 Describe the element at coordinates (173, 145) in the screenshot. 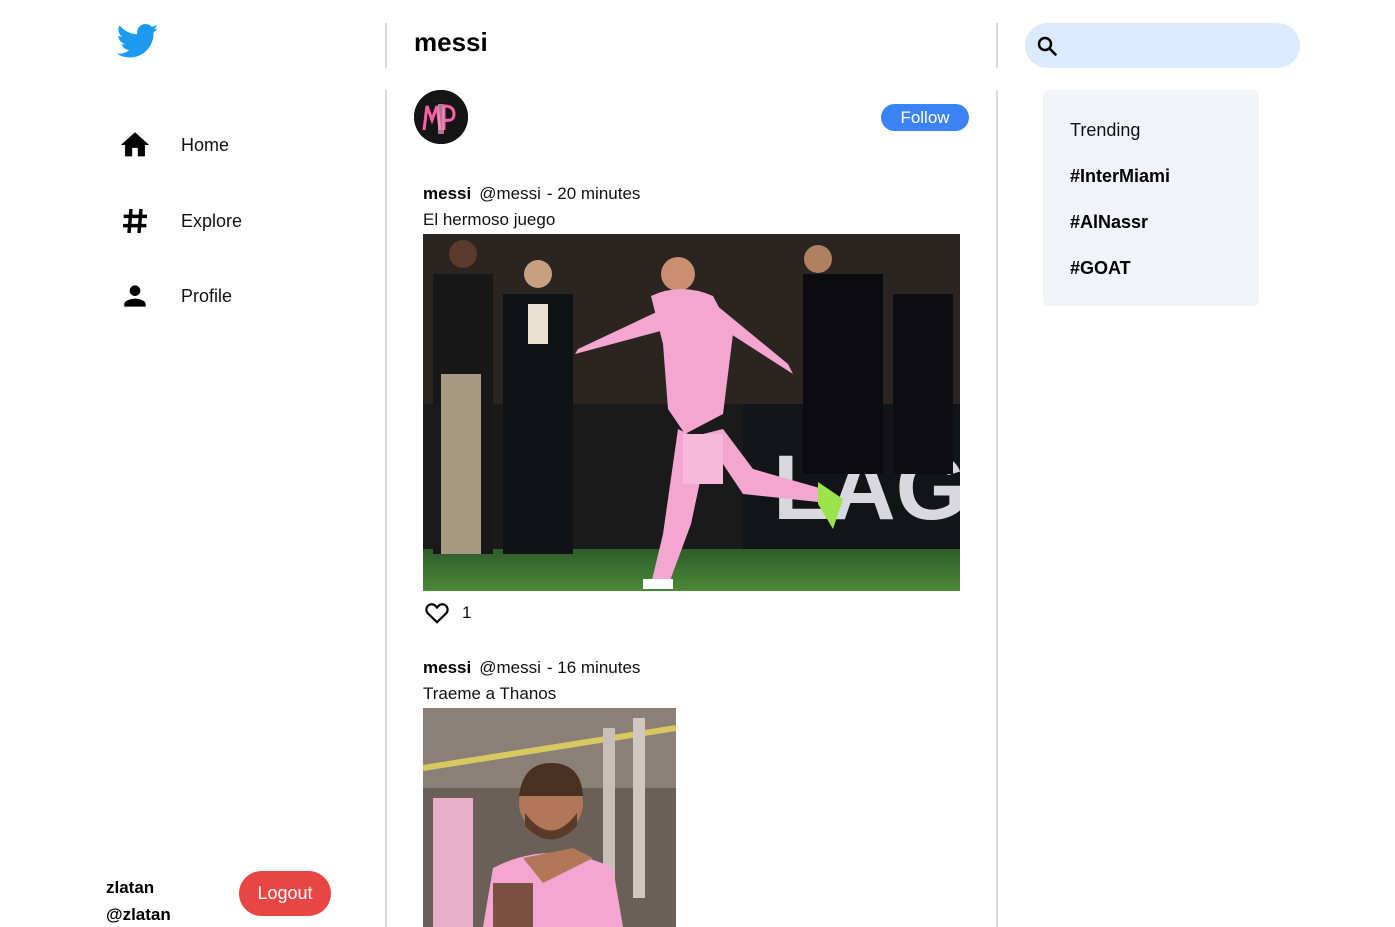

I see `sidebar-item-home: Home` at that location.